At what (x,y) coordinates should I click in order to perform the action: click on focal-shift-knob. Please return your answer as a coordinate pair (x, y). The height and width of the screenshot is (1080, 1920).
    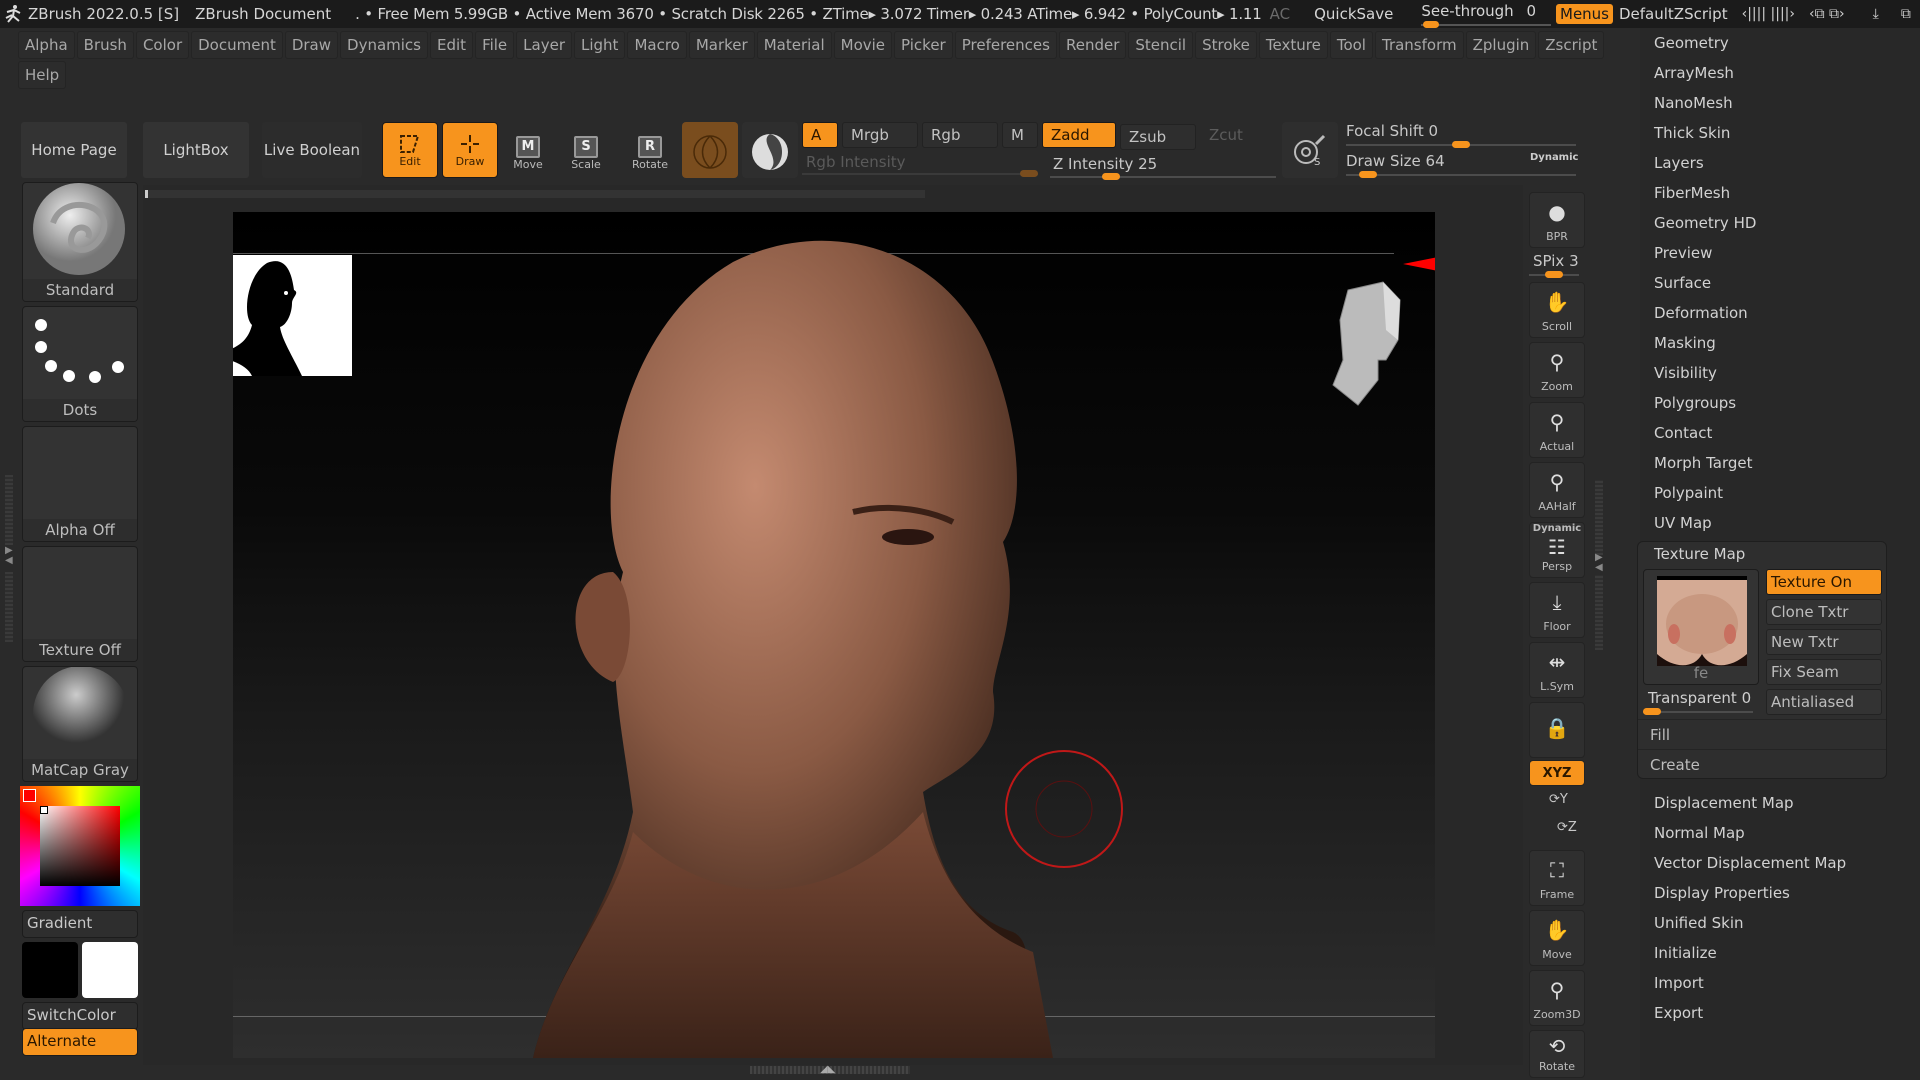
    Looking at the image, I should click on (1461, 144).